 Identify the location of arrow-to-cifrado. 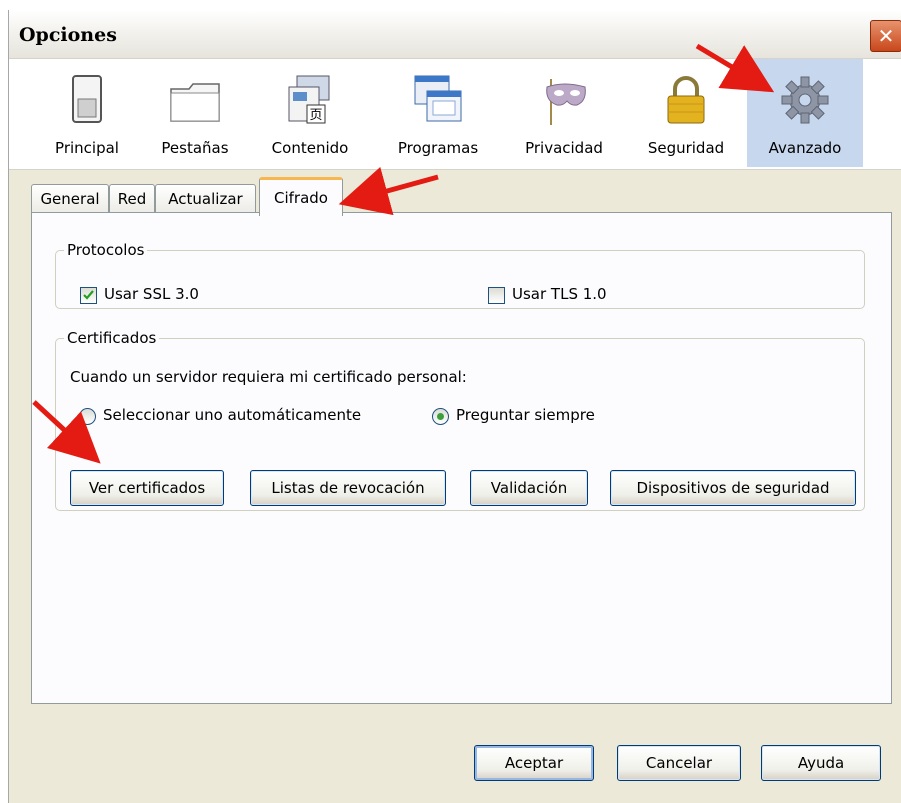
(388, 191).